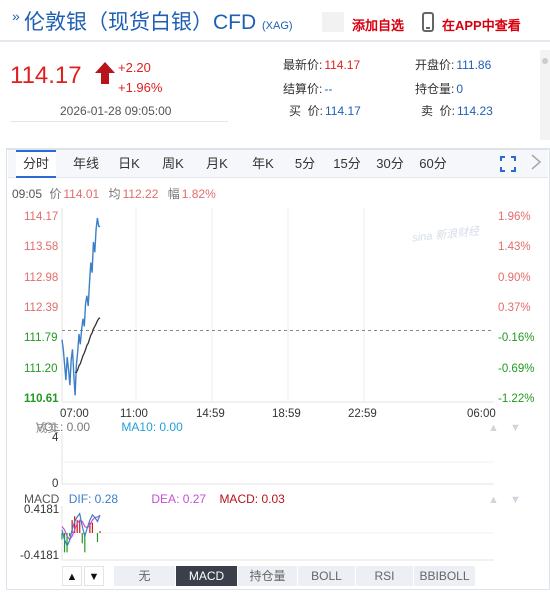 The width and height of the screenshot is (550, 601). What do you see at coordinates (210, 414) in the screenshot?
I see `x-tick-2: 14:59` at bounding box center [210, 414].